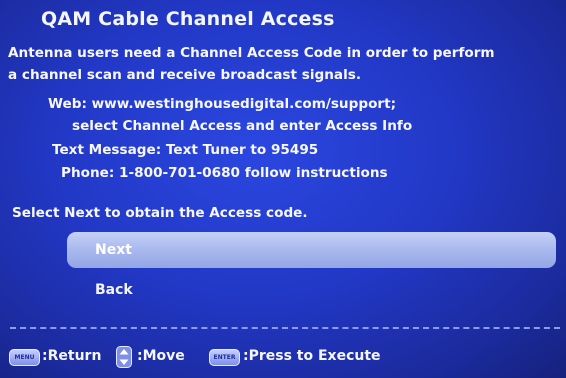 The image size is (566, 378). Describe the element at coordinates (311, 250) in the screenshot. I see `next-button: Next` at that location.